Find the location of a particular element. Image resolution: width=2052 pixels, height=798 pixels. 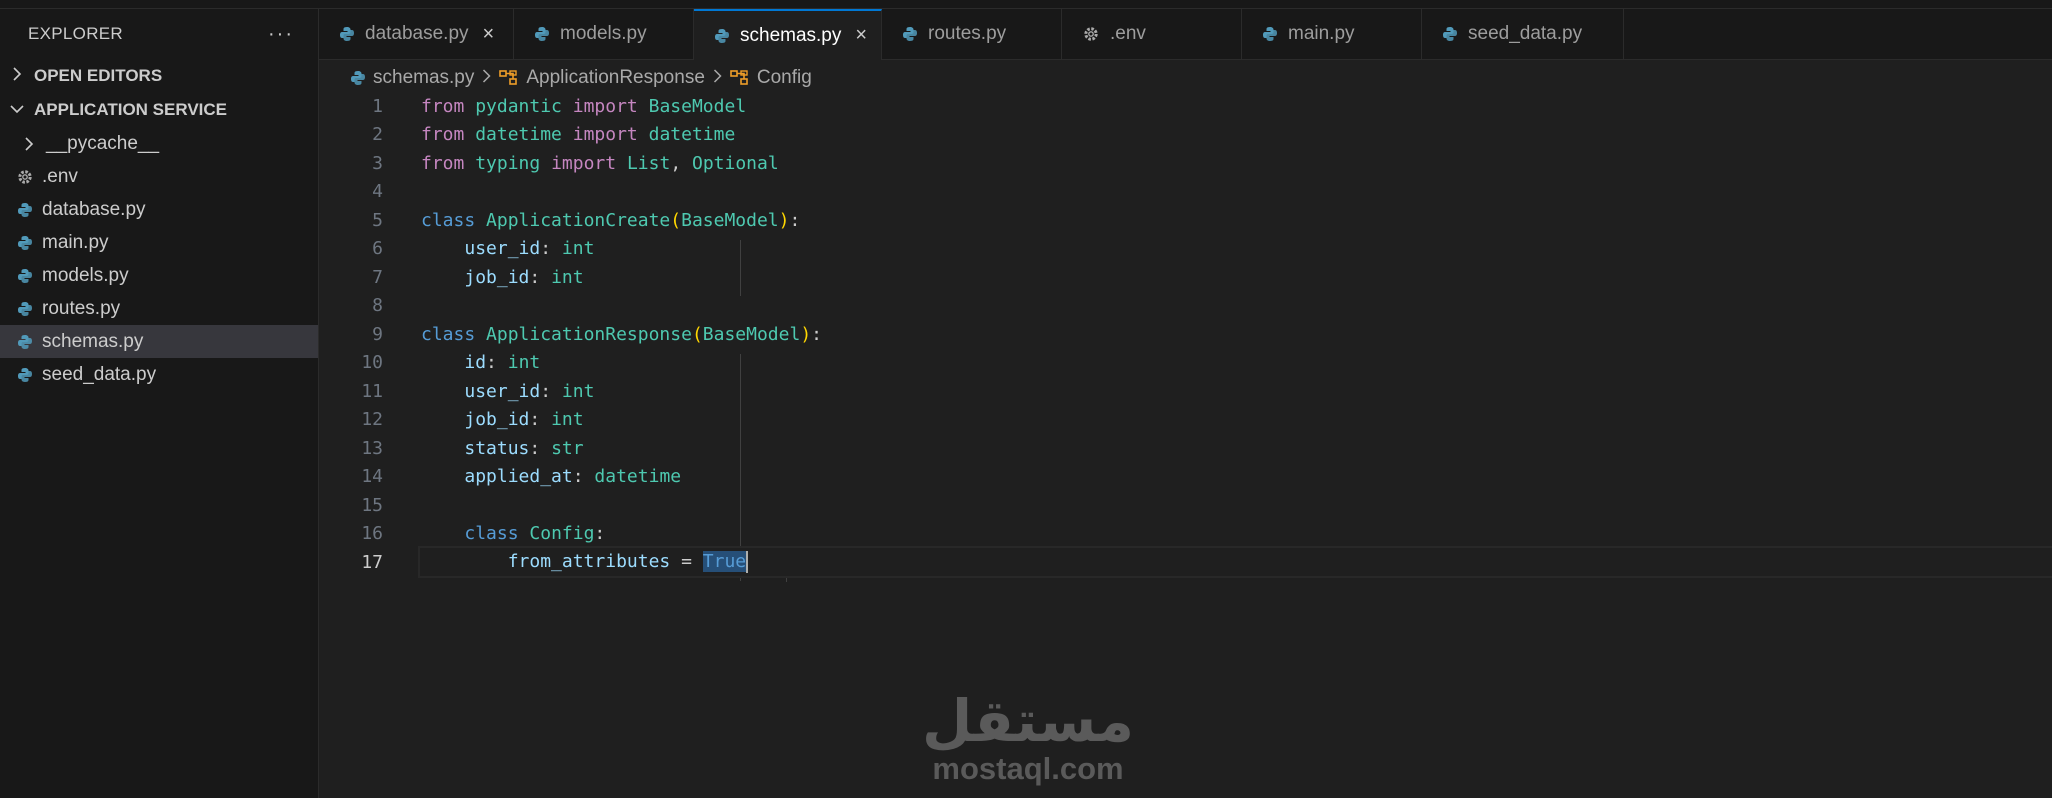

gear-icon is located at coordinates (25, 177).